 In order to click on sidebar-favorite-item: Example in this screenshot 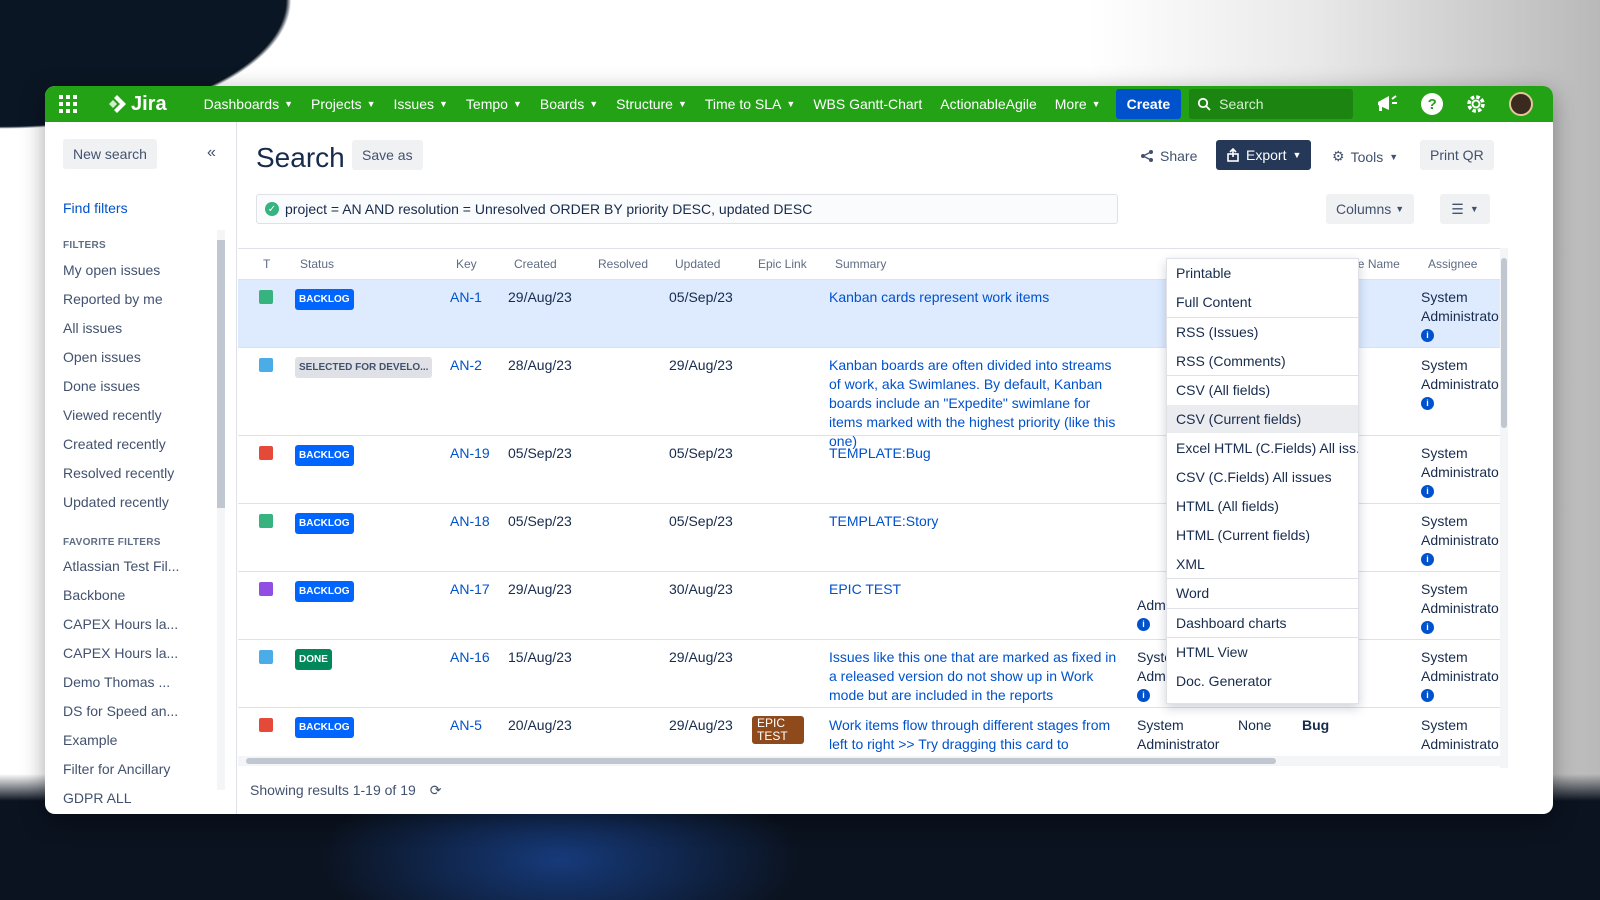, I will do `click(121, 740)`.